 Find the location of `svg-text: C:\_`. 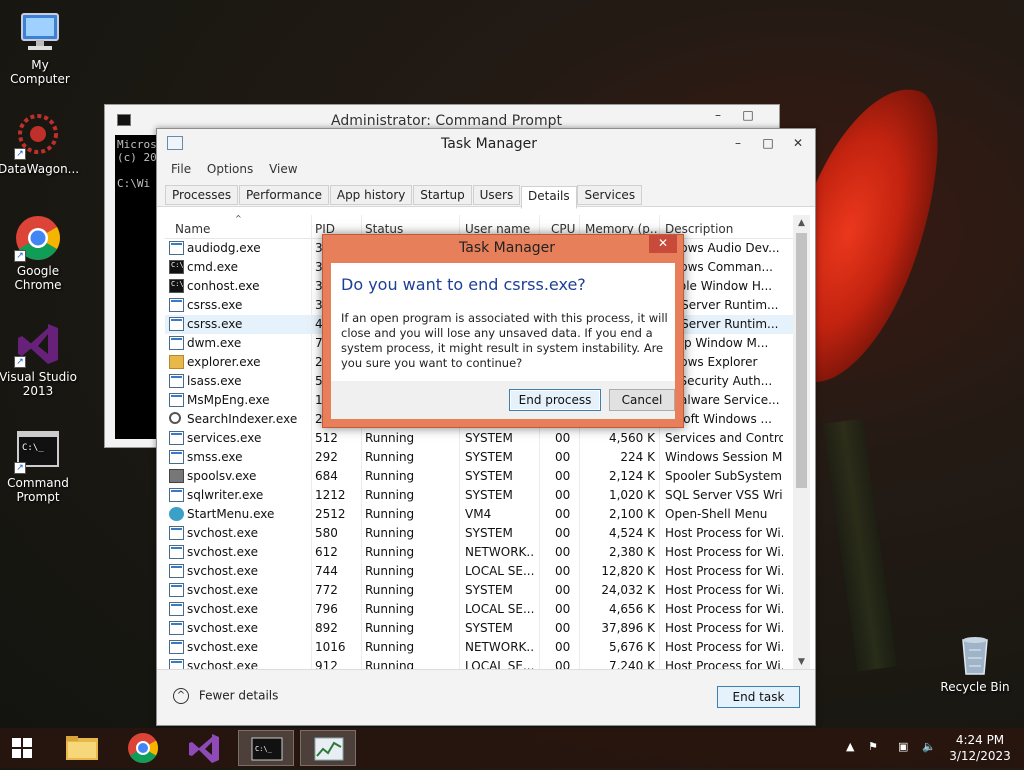

svg-text: C:\_ is located at coordinates (264, 749).